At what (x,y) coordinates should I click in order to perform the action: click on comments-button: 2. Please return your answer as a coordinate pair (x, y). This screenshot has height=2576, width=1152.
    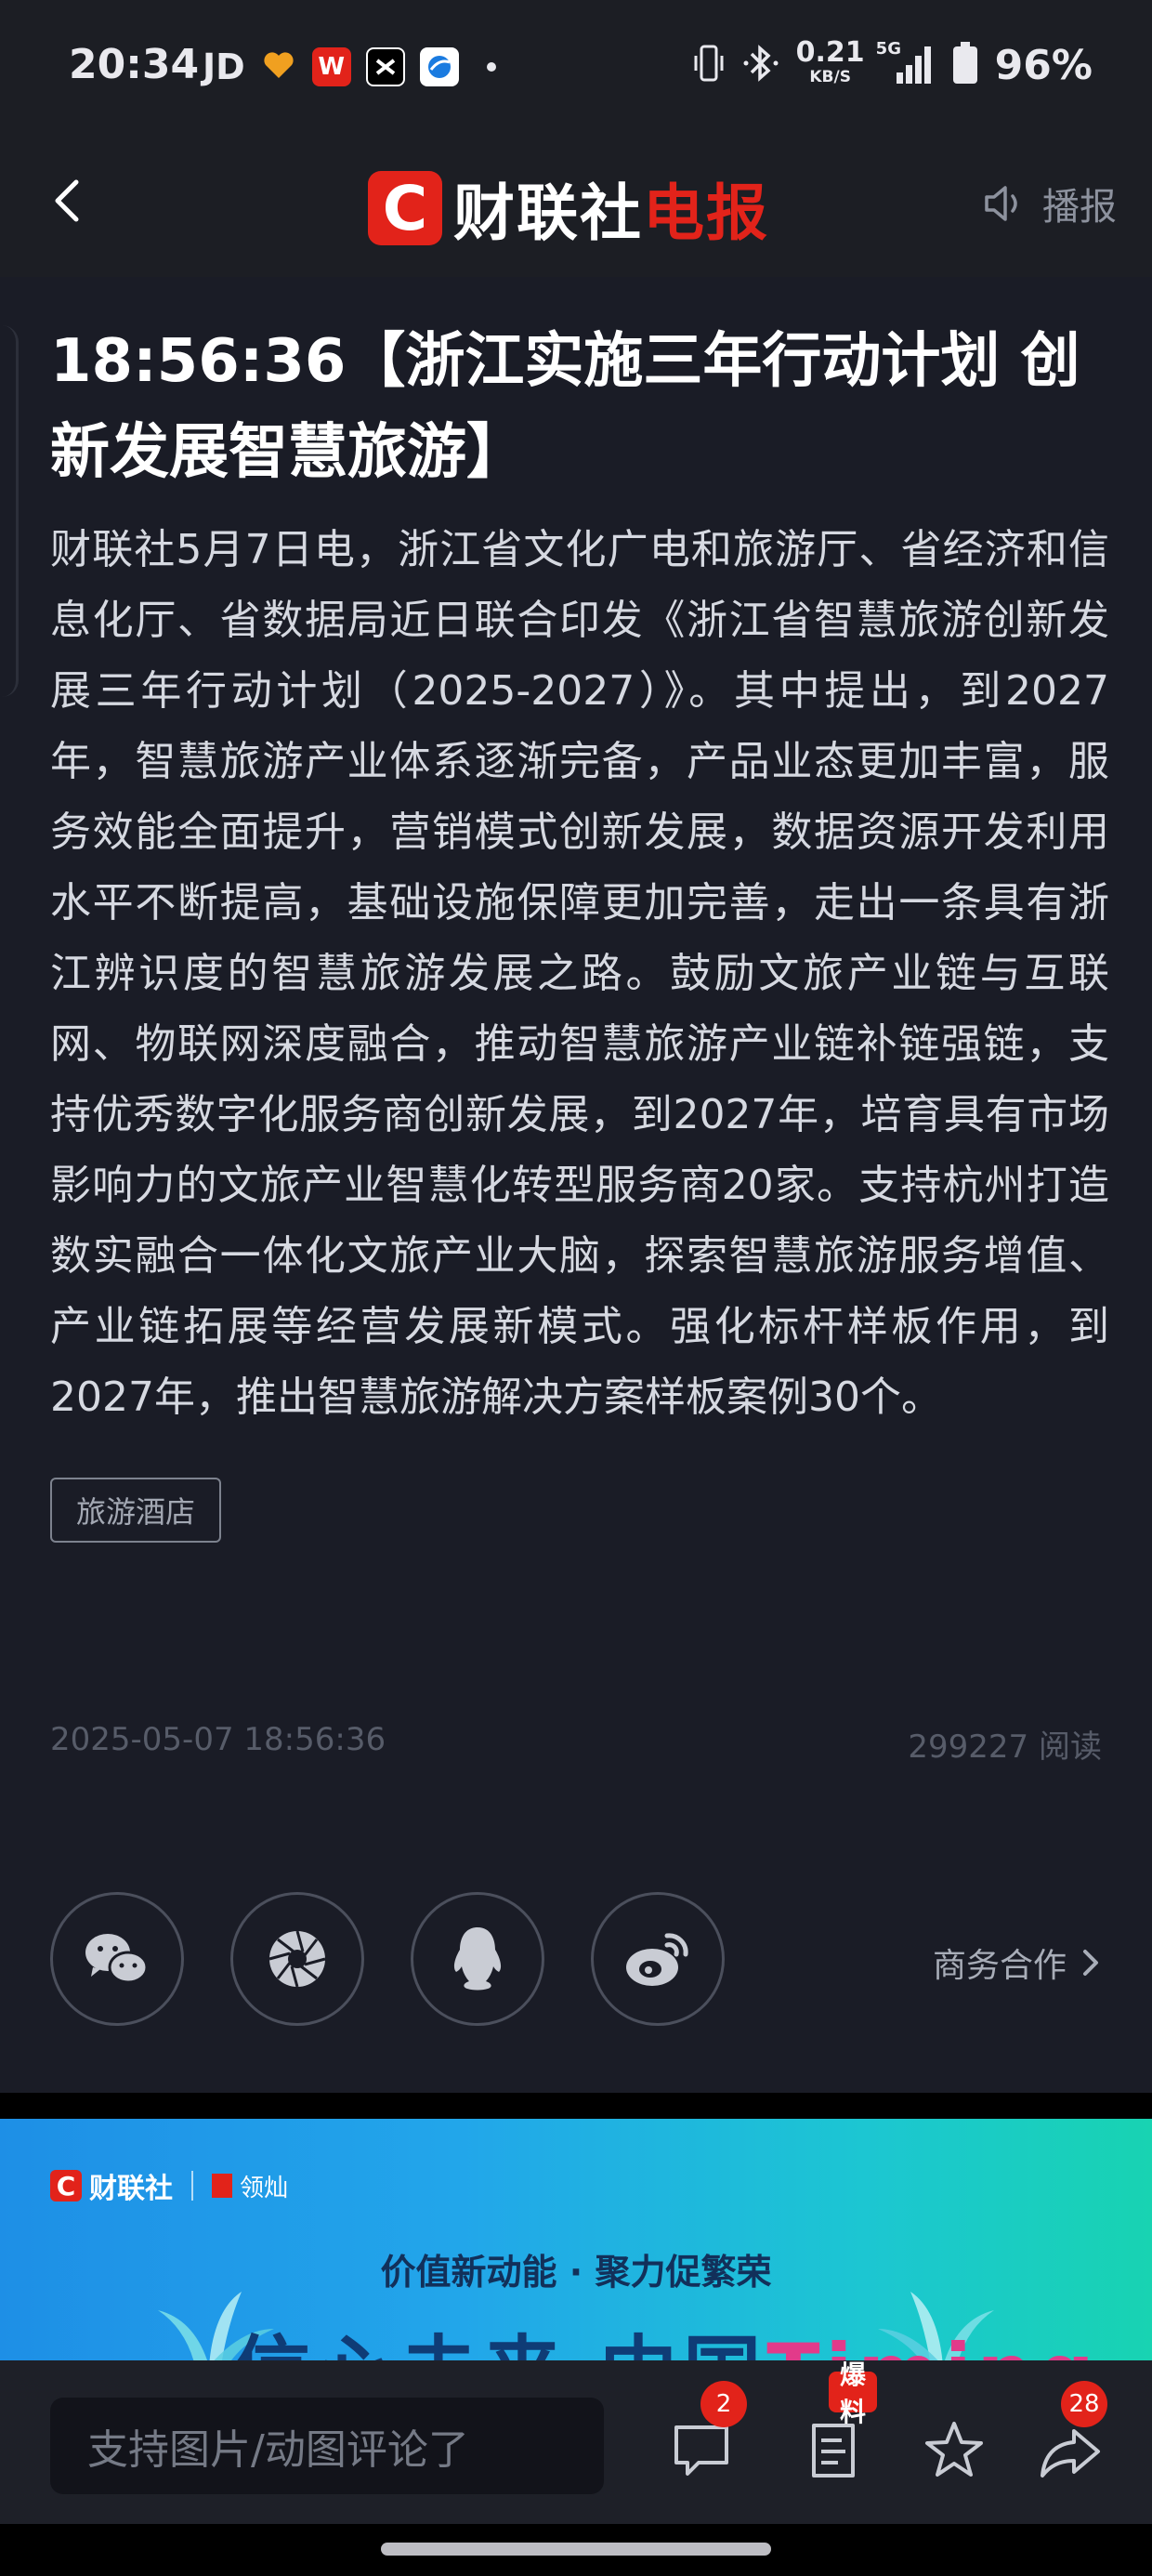
    Looking at the image, I should click on (708, 2432).